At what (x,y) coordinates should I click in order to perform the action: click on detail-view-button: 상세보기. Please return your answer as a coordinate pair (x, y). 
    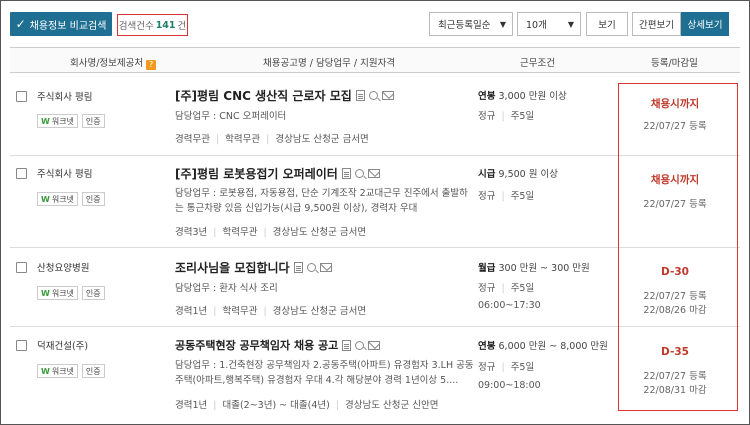
    Looking at the image, I should click on (705, 24).